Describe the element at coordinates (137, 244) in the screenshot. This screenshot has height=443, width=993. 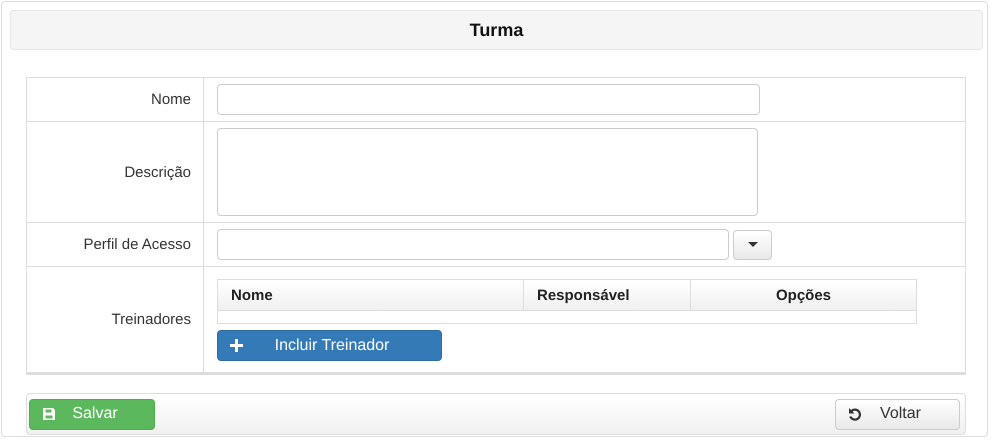
I see `field-label: Perfil de Acesso` at that location.